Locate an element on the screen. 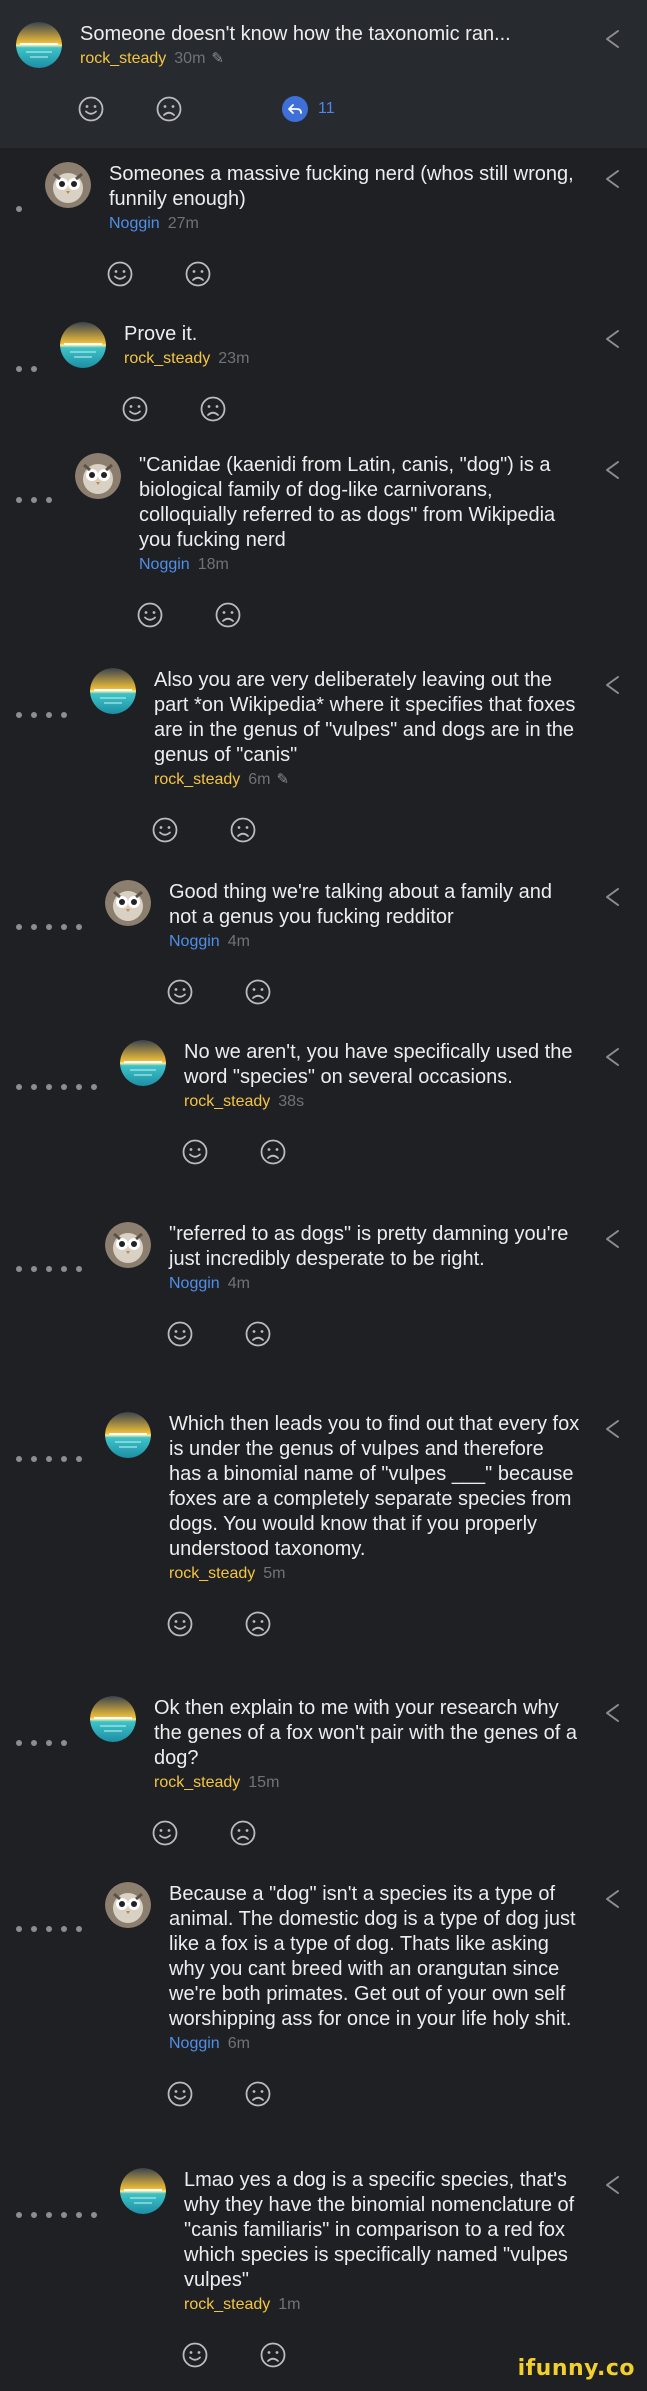 The height and width of the screenshot is (2391, 647). reaction-row: 11 is located at coordinates (206, 109).